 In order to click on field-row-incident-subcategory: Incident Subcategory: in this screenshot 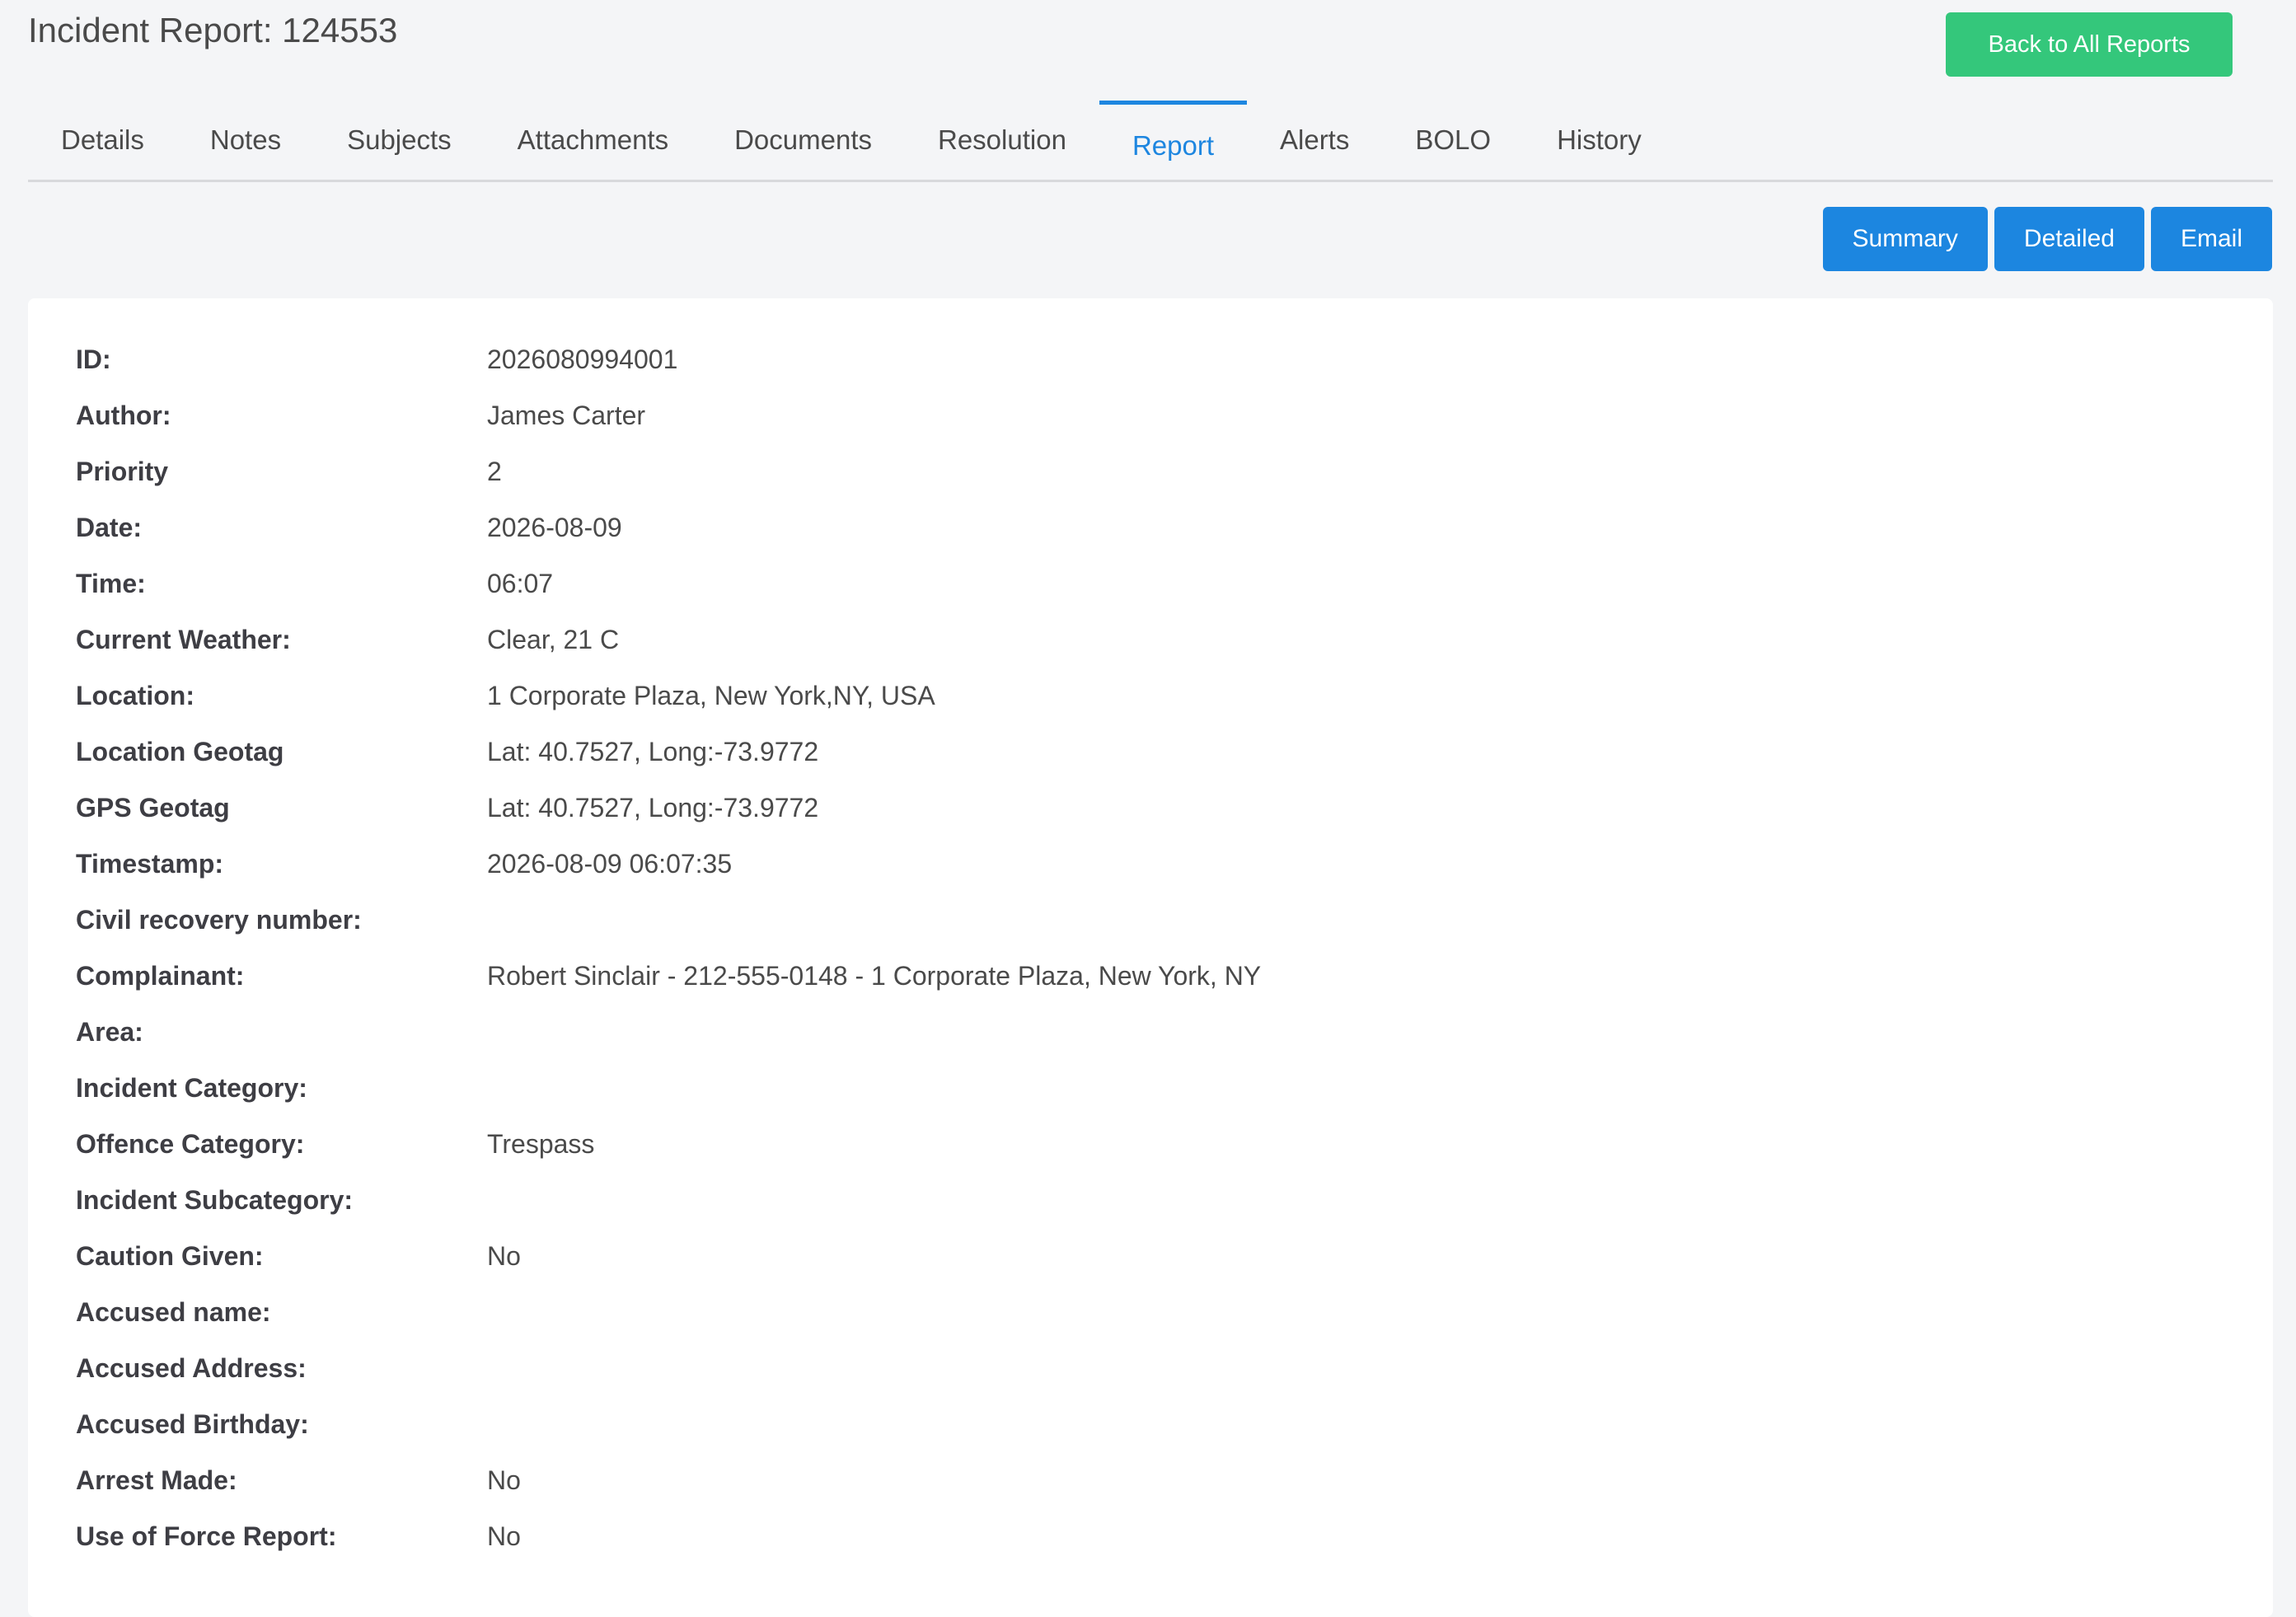, I will do `click(1158, 1200)`.